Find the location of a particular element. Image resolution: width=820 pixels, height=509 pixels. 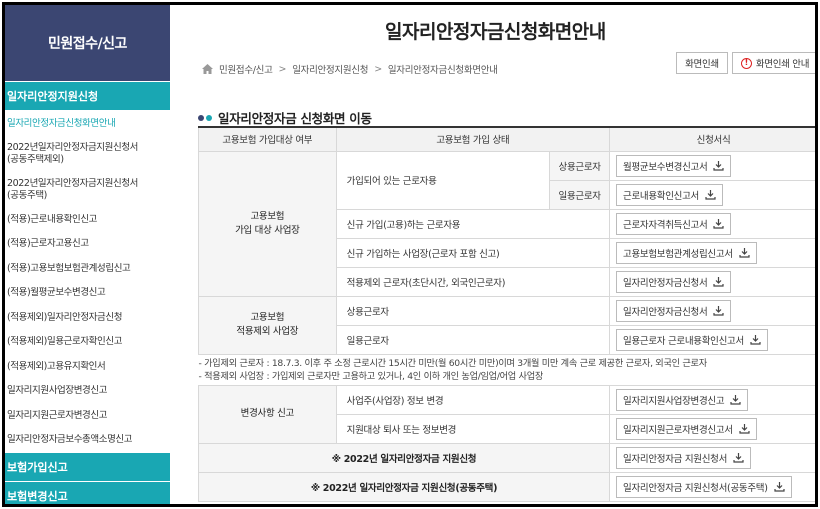

sidebar-item-apply-housing: 2022년일자리안정자금지원신청서 is located at coordinates (87, 184).